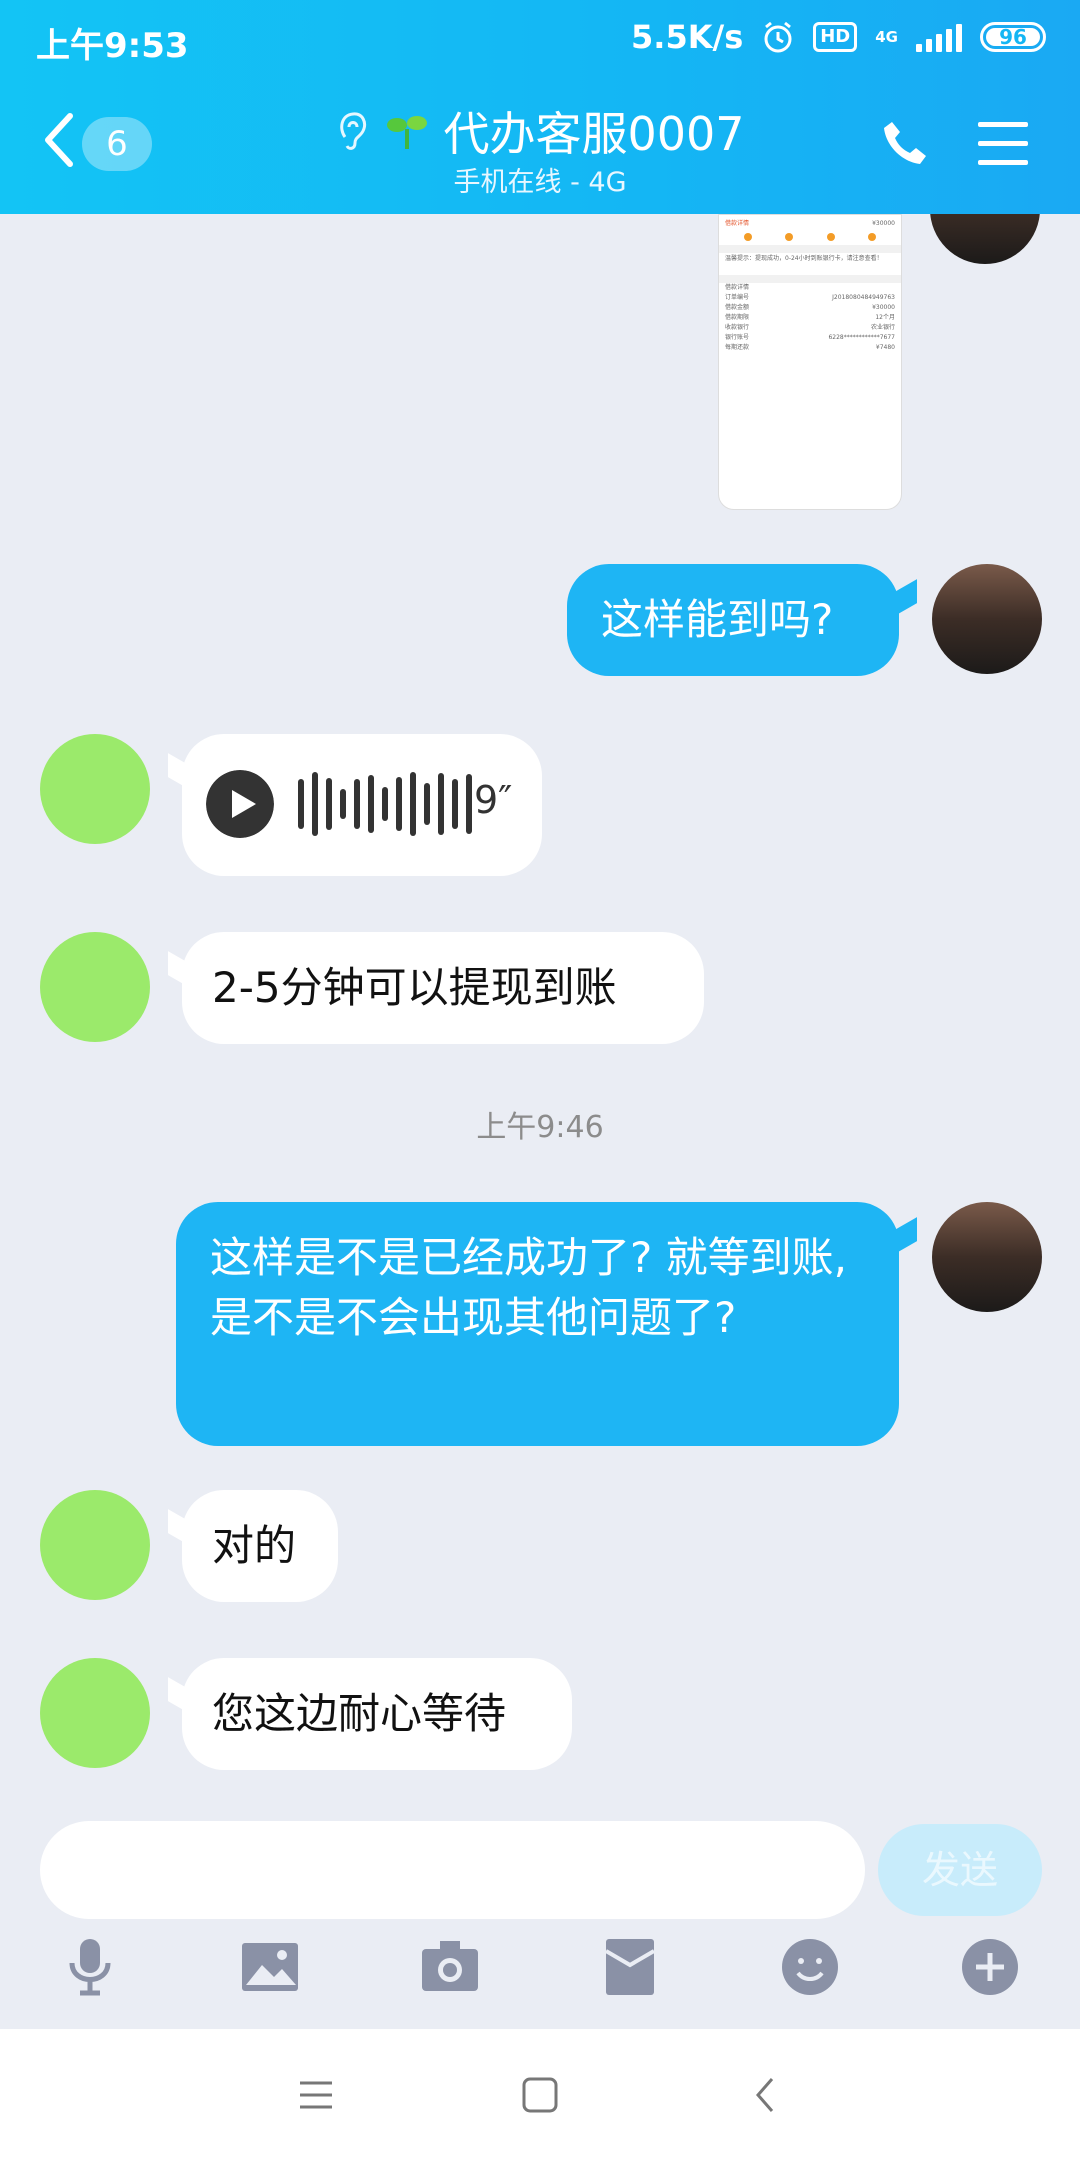 The image size is (1080, 2160). I want to click on image-row-value: ¥30000, so click(883, 307).